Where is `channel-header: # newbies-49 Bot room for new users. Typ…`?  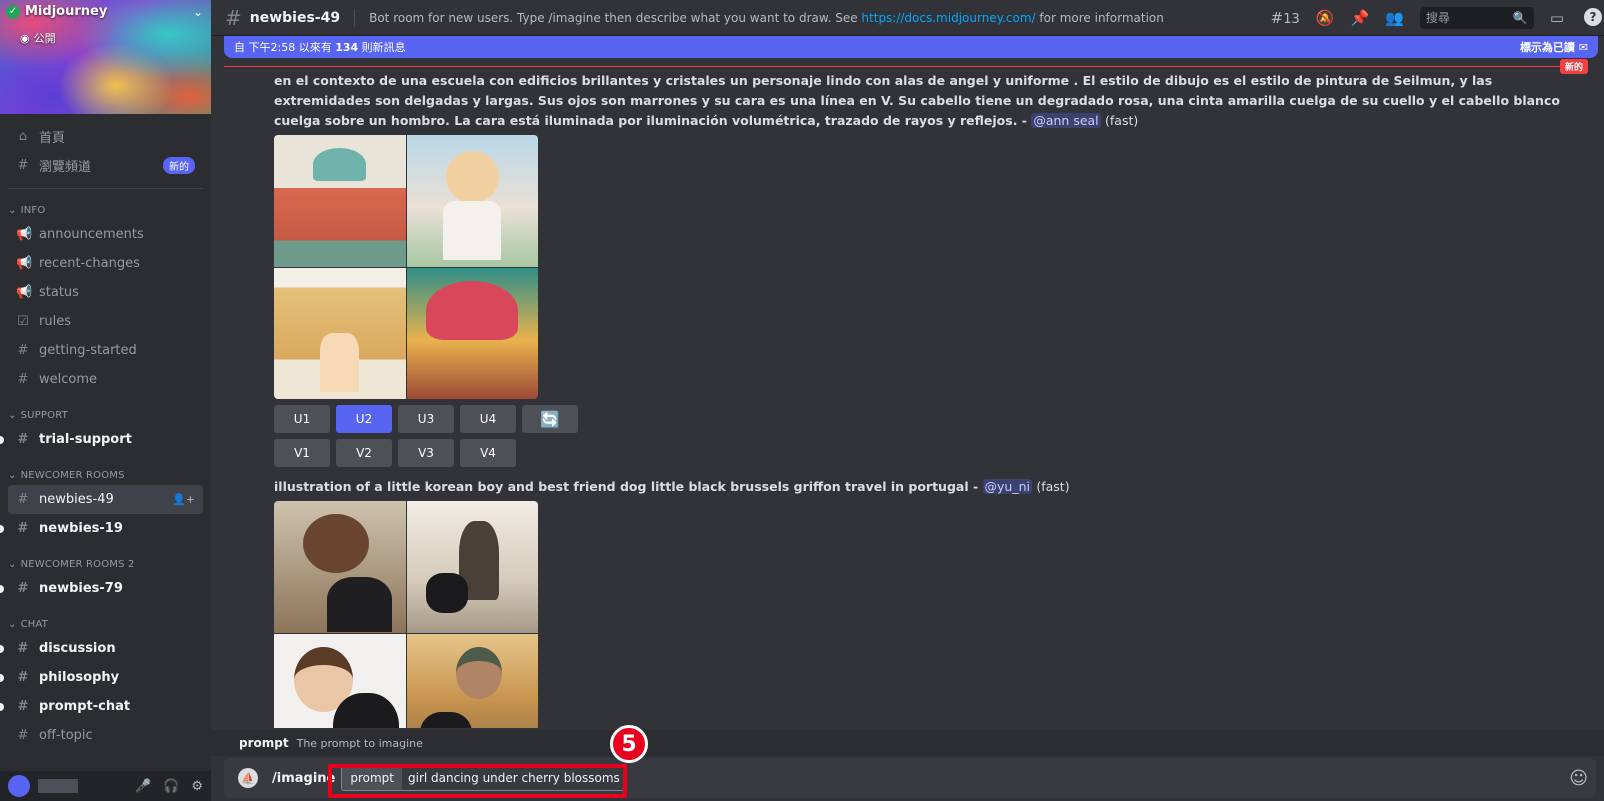
channel-header: # newbies-49 Bot room for new users. Typ… is located at coordinates (907, 18).